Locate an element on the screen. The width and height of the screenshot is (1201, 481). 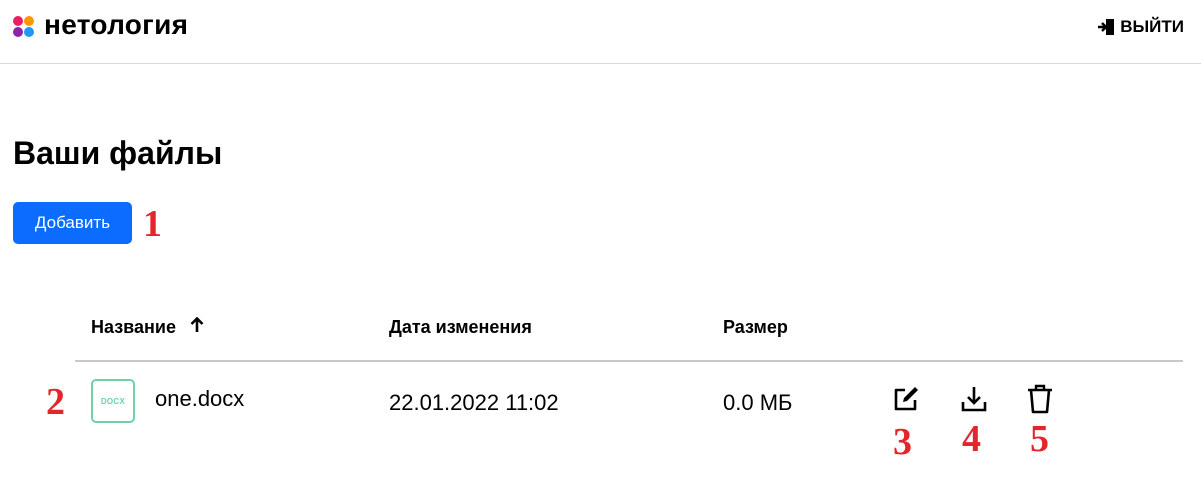
arrow-up-icon is located at coordinates (197, 327).